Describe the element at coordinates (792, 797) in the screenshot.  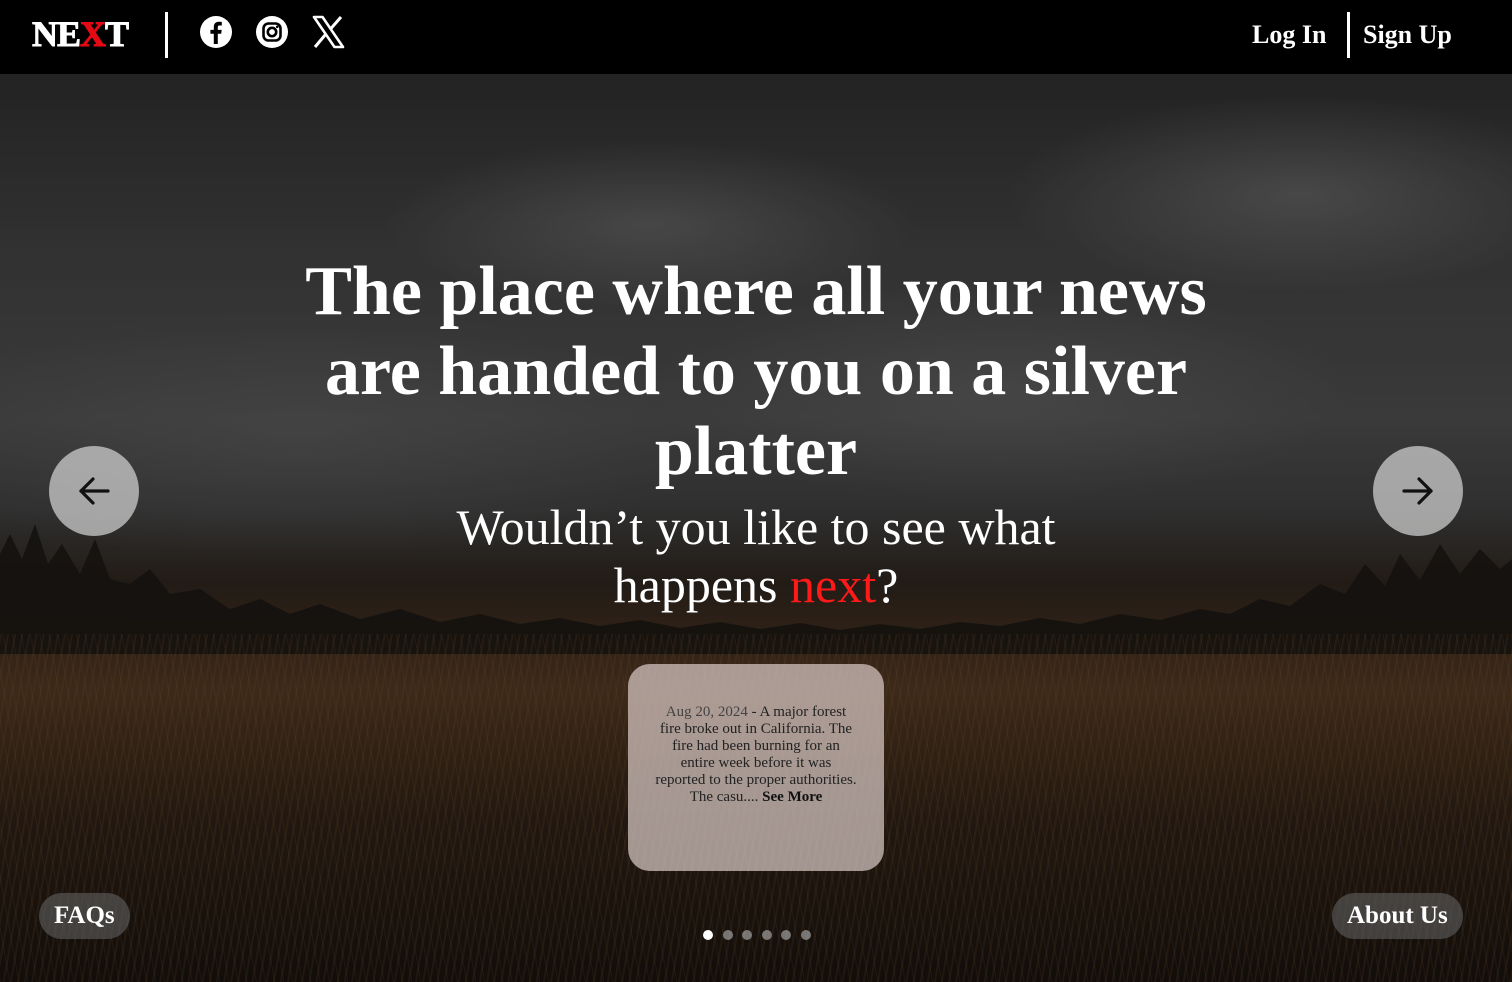
I see `see-more-link: See More` at that location.